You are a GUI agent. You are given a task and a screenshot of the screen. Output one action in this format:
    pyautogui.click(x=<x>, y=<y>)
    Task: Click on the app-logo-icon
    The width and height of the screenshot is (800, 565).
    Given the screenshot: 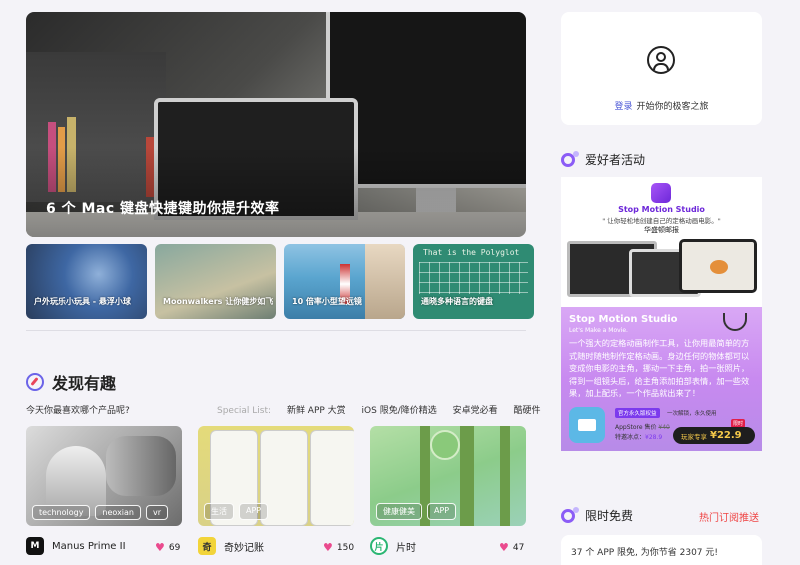 What is the action you would take?
    pyautogui.click(x=661, y=193)
    